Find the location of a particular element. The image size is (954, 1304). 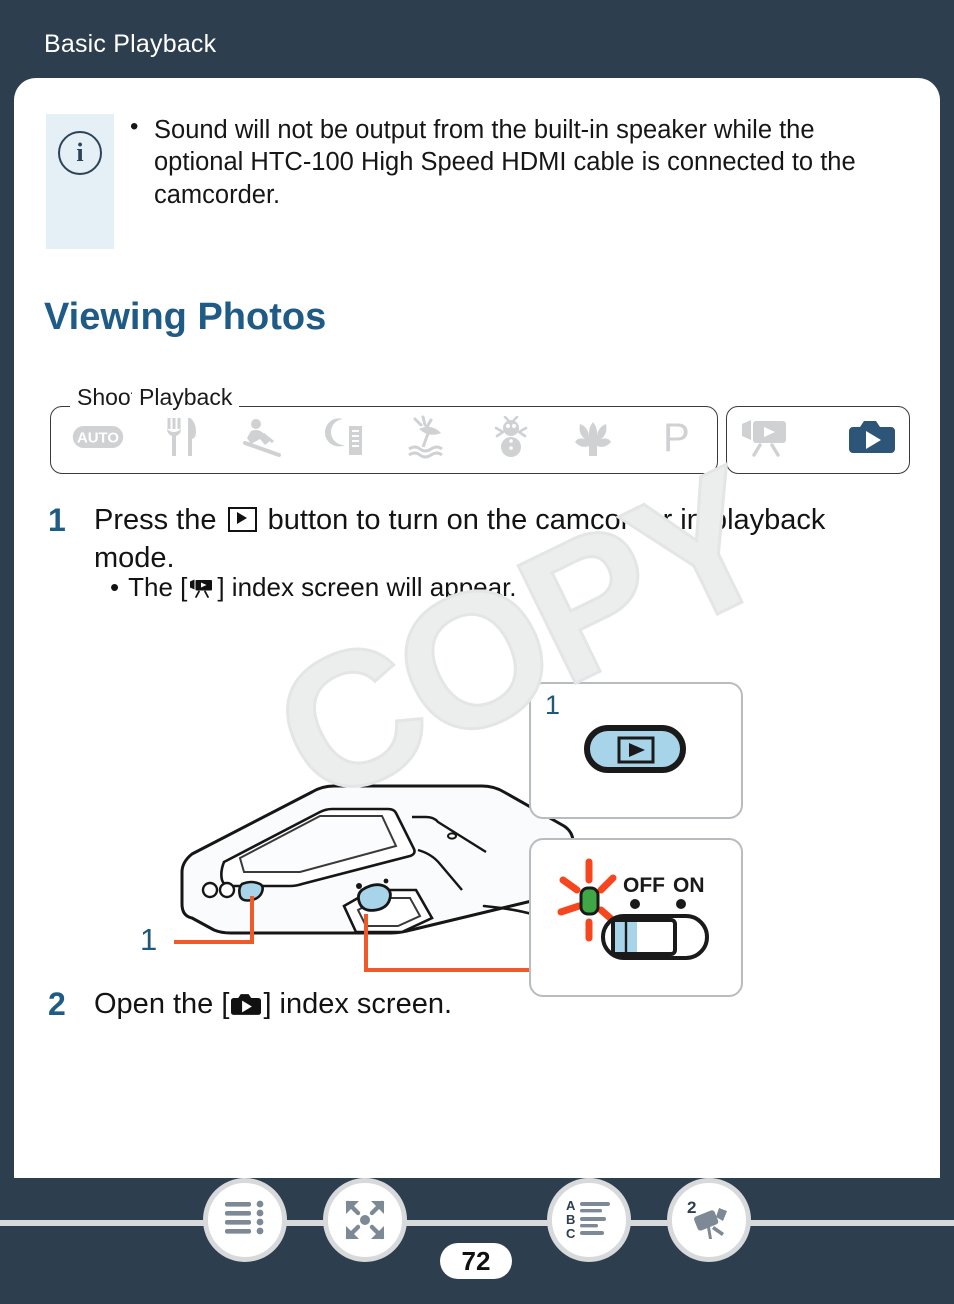

svg-text: C is located at coordinates (571, 1233).